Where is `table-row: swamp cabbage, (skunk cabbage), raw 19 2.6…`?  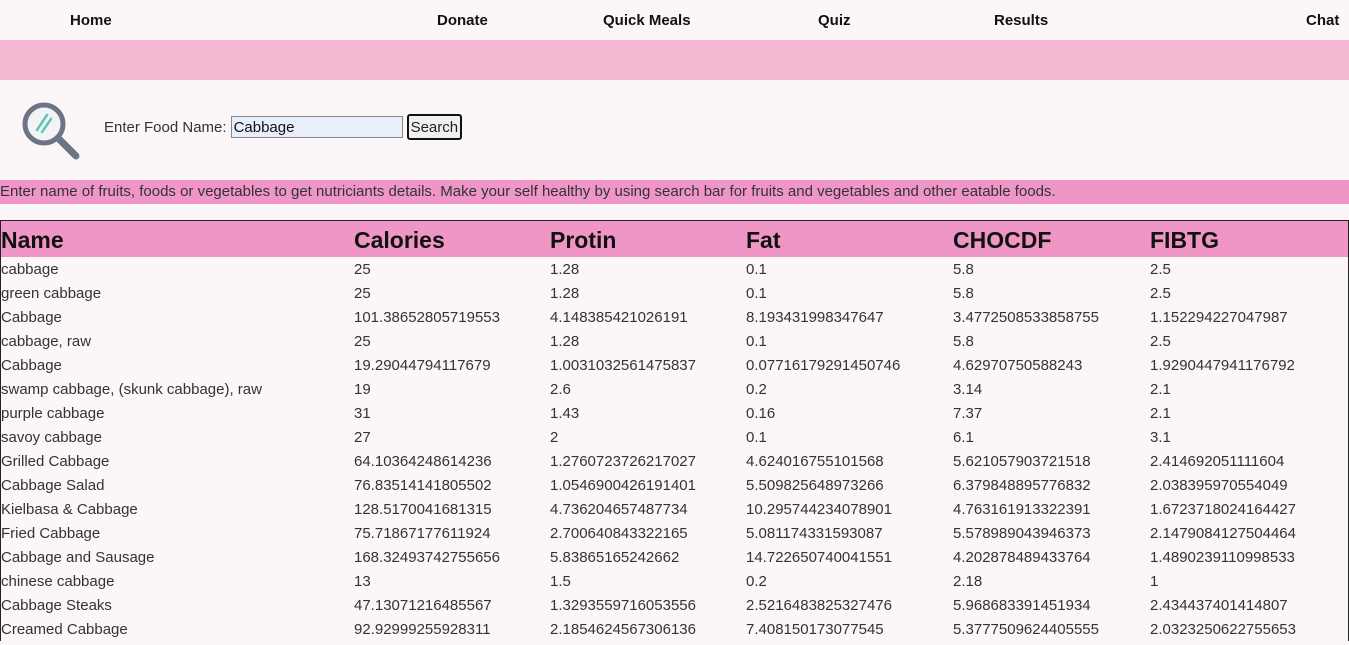
table-row: swamp cabbage, (skunk cabbage), raw 19 2.6… is located at coordinates (674, 389).